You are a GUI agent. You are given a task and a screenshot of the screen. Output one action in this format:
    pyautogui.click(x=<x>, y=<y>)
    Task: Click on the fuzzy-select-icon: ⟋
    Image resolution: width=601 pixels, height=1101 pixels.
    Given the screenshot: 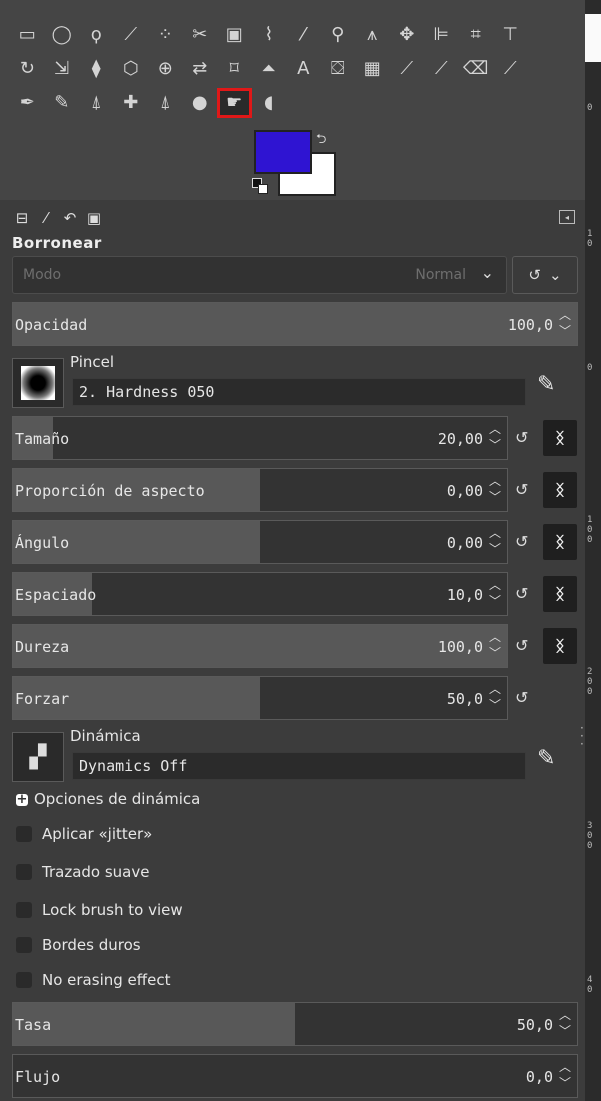 What is the action you would take?
    pyautogui.click(x=131, y=35)
    